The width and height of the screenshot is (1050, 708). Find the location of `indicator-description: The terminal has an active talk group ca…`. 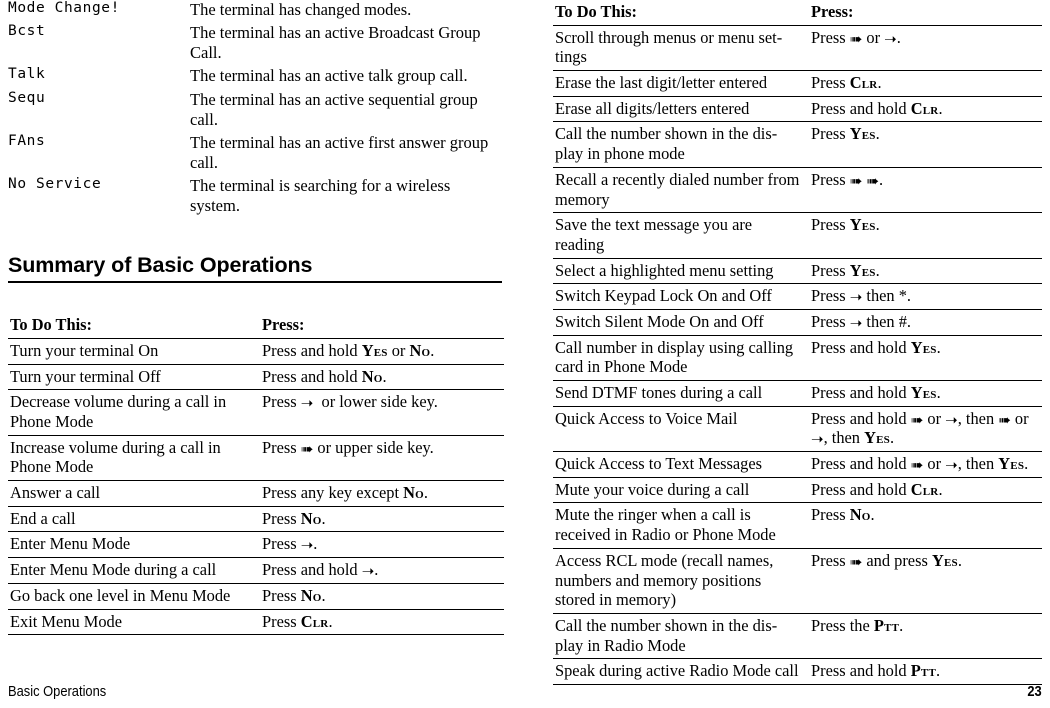

indicator-description: The terminal has an active talk group ca… is located at coordinates (329, 76).